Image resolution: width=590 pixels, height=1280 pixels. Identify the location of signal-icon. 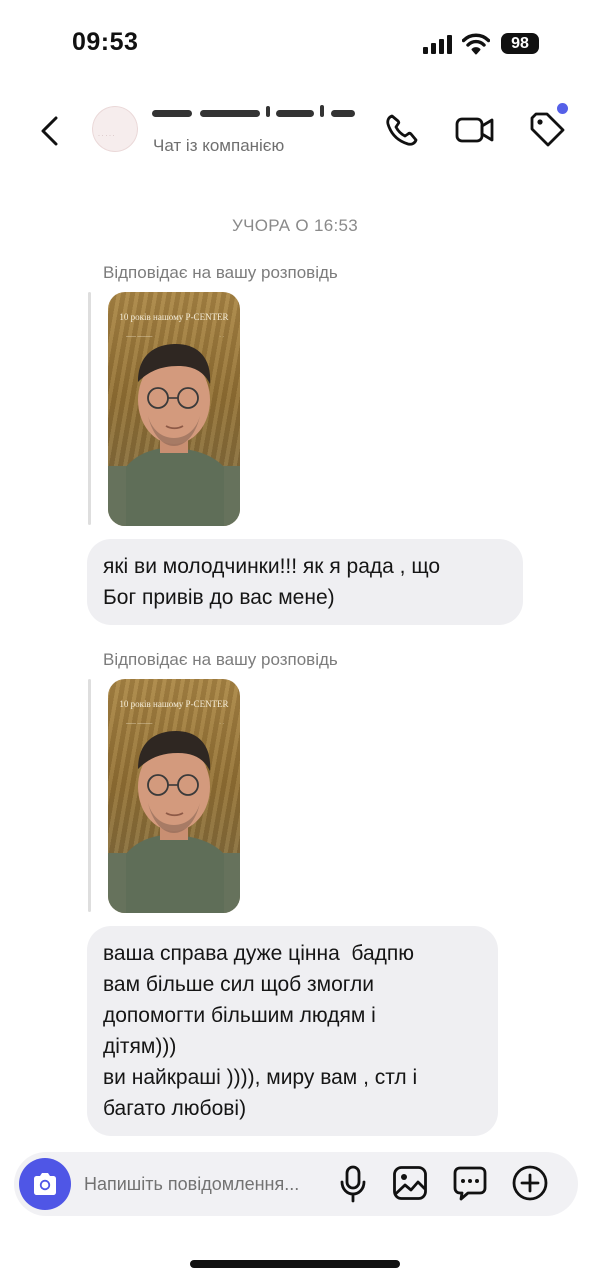
(438, 44).